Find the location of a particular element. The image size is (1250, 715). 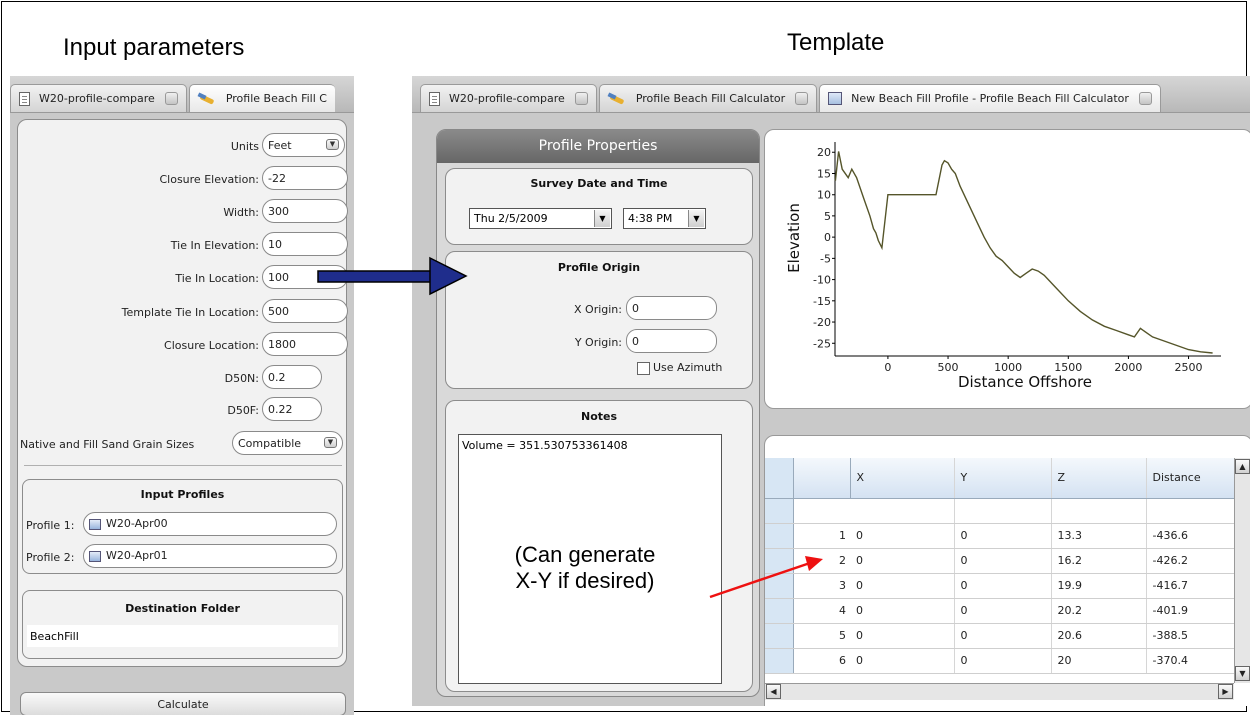

sand-grain-sizes-select: Compatible ▼ is located at coordinates (287, 443).